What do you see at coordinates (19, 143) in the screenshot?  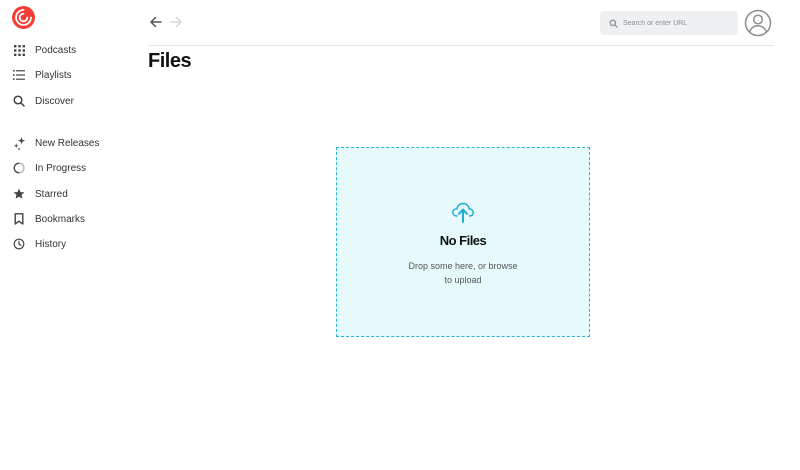 I see `sparkle-icon` at bounding box center [19, 143].